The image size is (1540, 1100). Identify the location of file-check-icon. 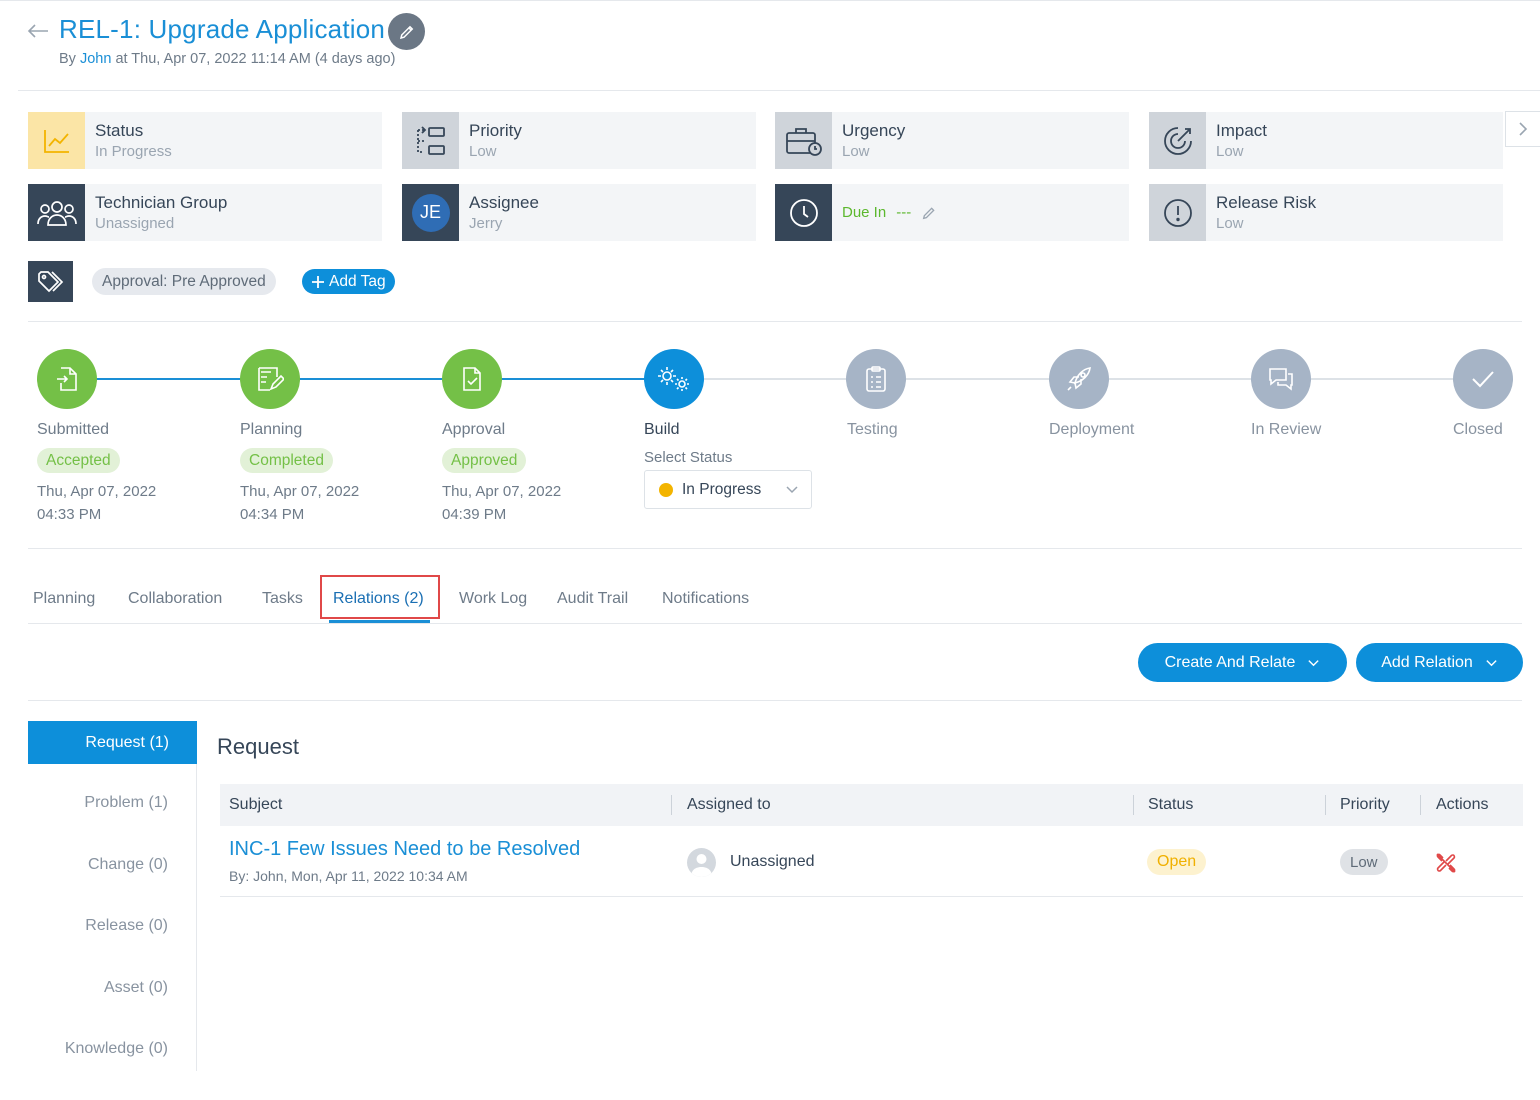
(472, 379).